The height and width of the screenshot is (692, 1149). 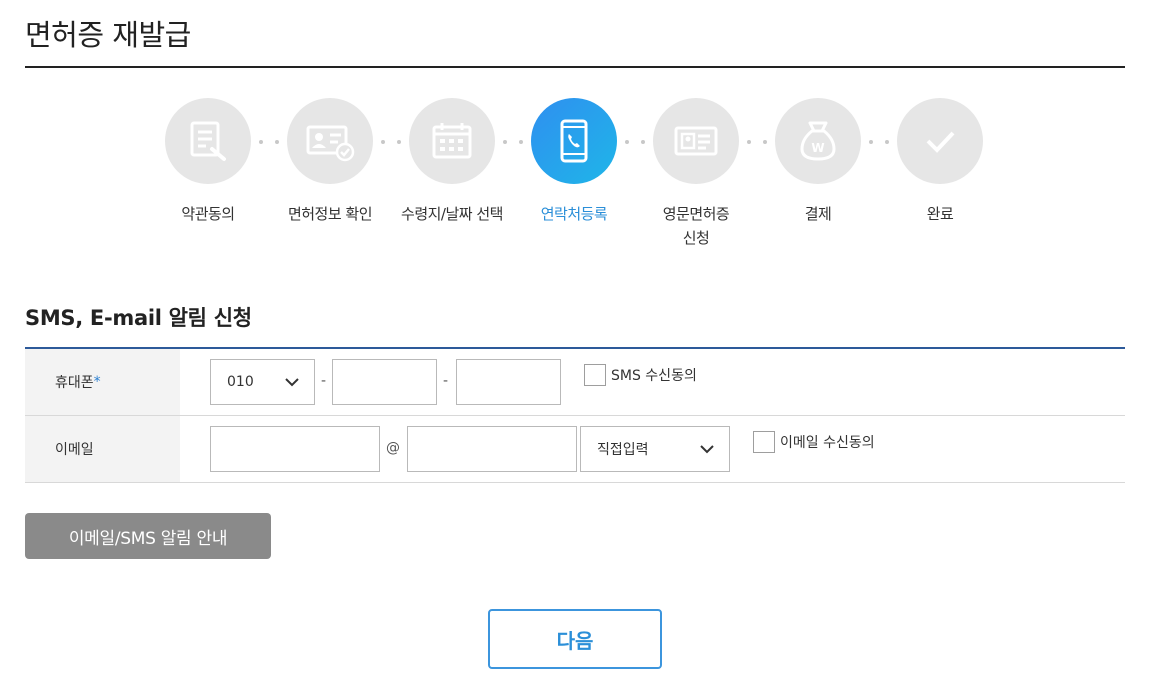 I want to click on email-domain-input, so click(x=492, y=449).